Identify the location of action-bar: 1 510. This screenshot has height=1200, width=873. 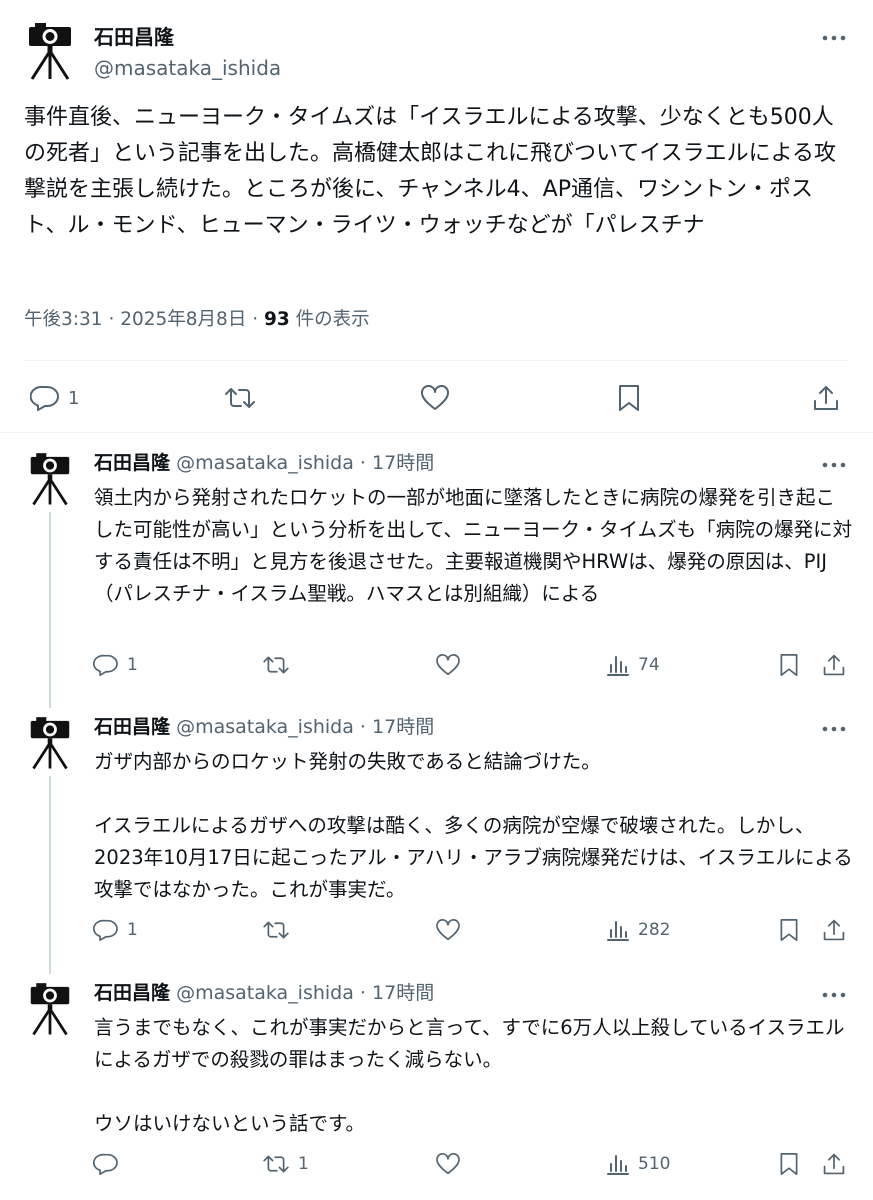
(436, 1164).